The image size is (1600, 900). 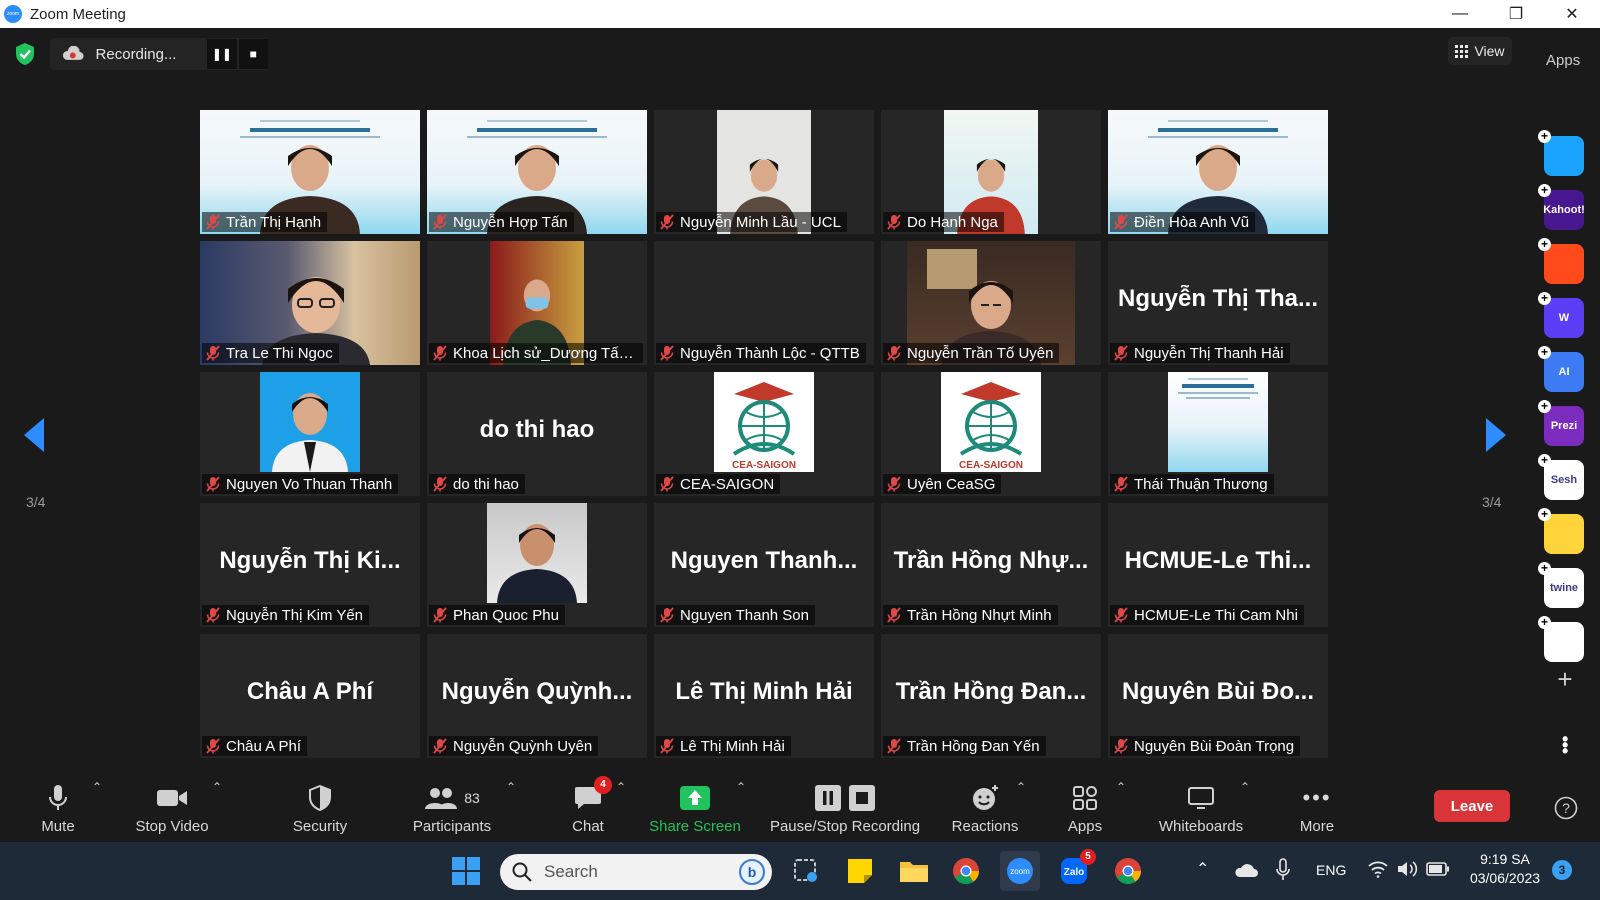 What do you see at coordinates (1561, 477) in the screenshot?
I see `sesh-app-icon: + Sesh` at bounding box center [1561, 477].